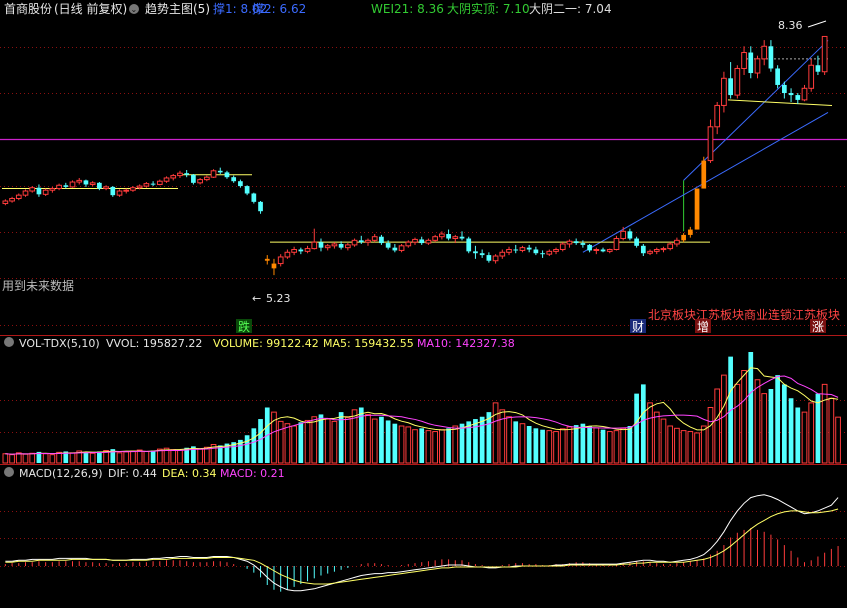 This screenshot has height=608, width=847. Describe the element at coordinates (790, 25) in the screenshot. I see `high-price-label: 8.36` at that location.